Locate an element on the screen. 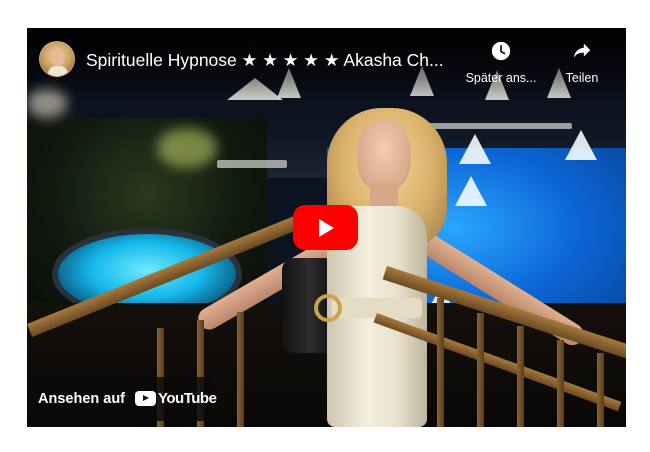 The width and height of the screenshot is (650, 452). lamp-glow is located at coordinates (187, 148).